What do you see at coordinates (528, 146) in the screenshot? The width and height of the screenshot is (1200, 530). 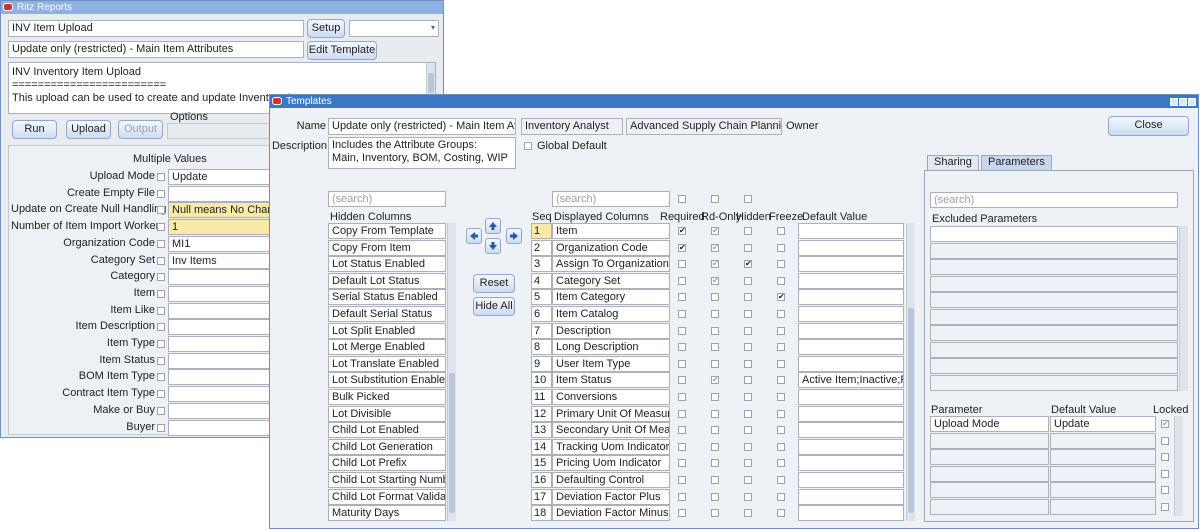 I see `global-default-checkbox` at bounding box center [528, 146].